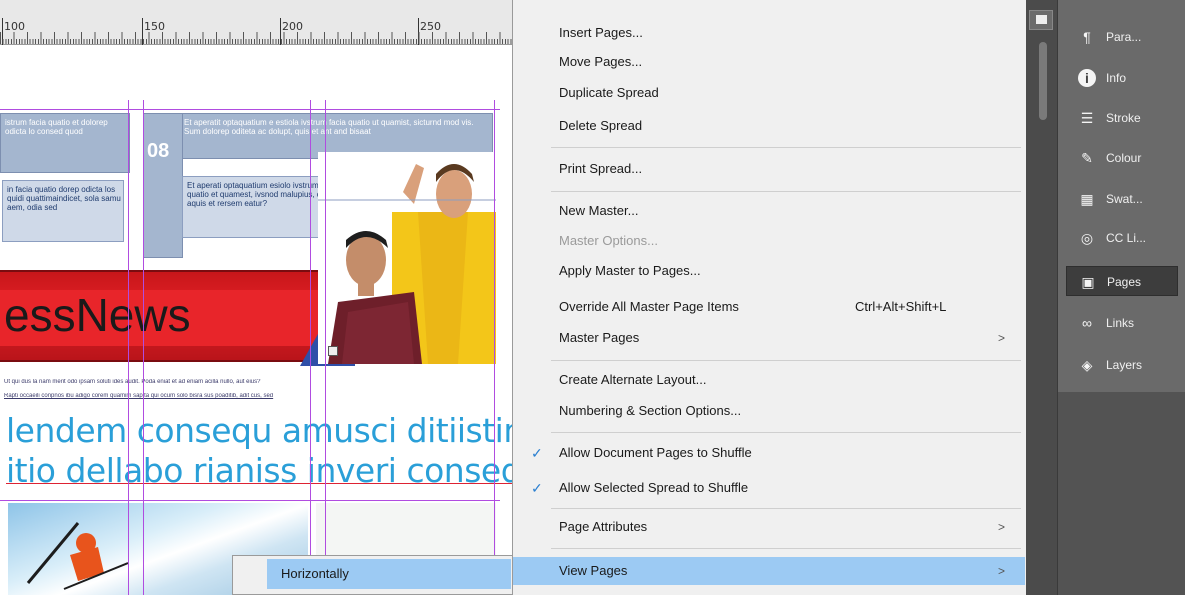 Image resolution: width=1185 pixels, height=595 pixels. Describe the element at coordinates (601, 125) in the screenshot. I see `menu-item-label: Delete Spread` at that location.